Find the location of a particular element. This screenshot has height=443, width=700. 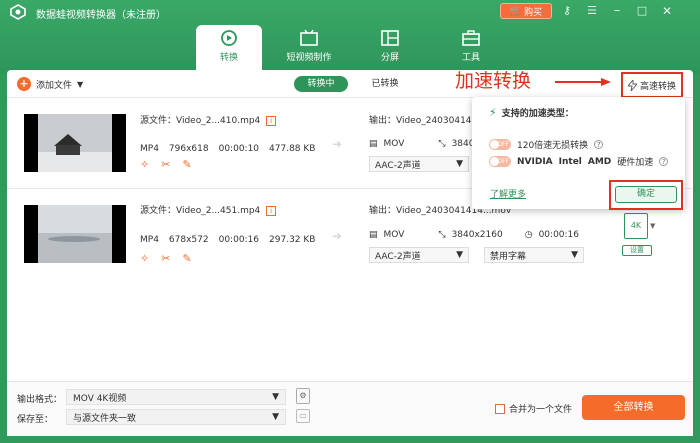

convert-icon is located at coordinates (229, 38).